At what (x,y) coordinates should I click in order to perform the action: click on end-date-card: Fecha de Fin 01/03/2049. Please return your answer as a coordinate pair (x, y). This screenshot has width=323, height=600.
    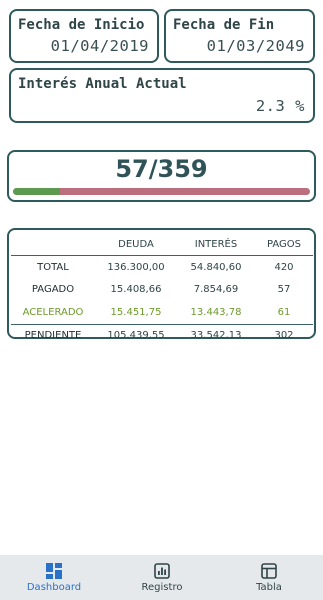
    Looking at the image, I should click on (239, 36).